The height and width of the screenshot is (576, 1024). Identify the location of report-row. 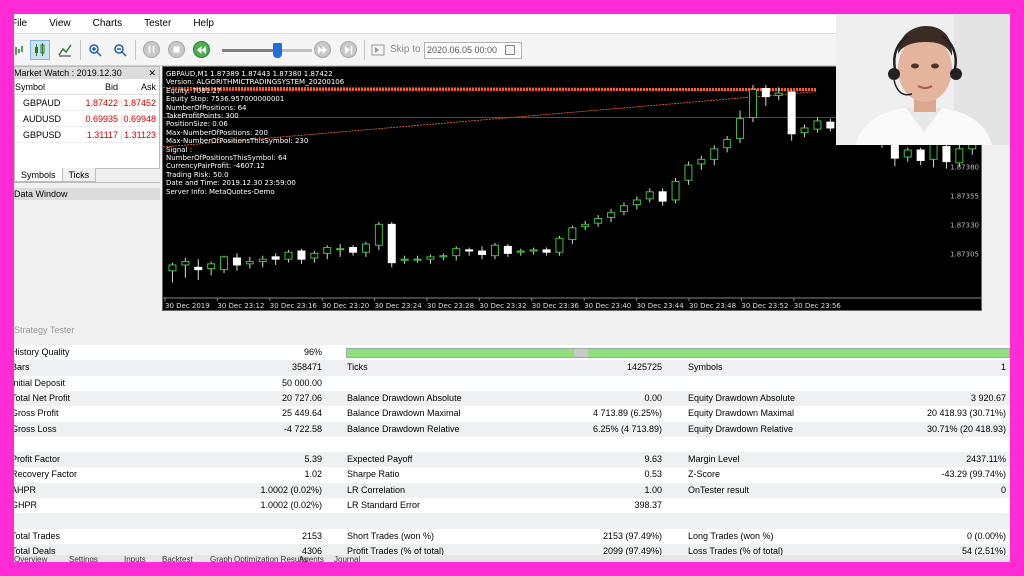
(512, 521).